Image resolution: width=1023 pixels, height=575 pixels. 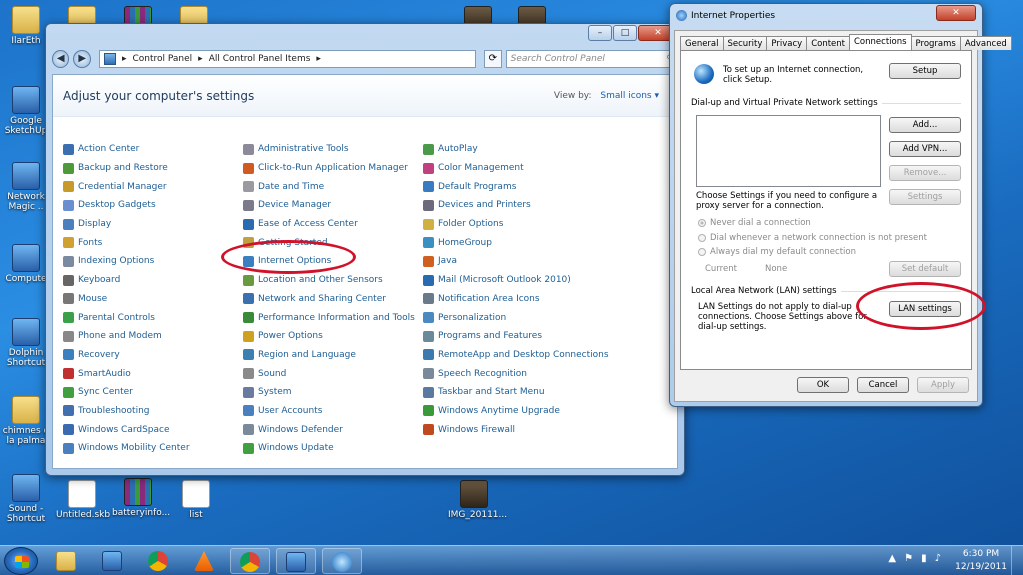 I want to click on taskbar-control-panel, so click(x=296, y=561).